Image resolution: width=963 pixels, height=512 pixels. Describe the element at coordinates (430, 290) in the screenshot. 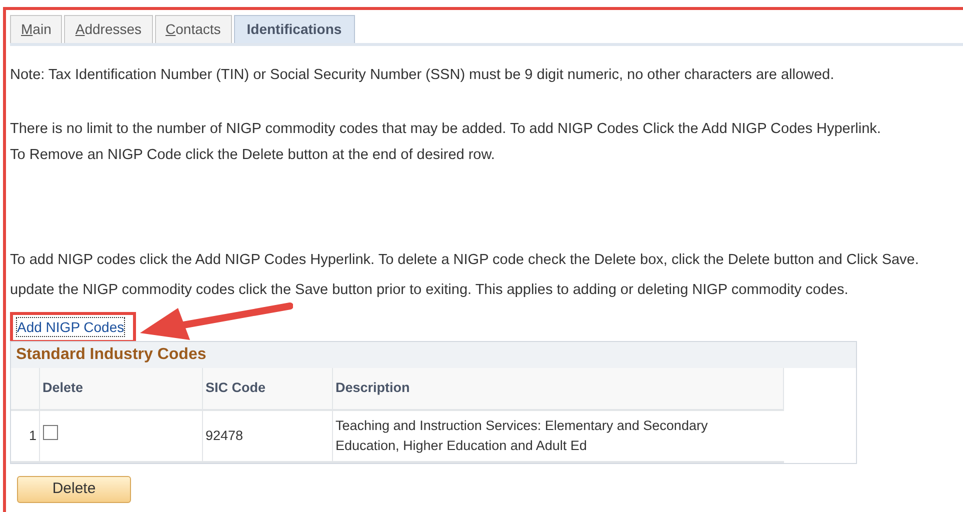

I see `instruction-text: update the NIGP commodity codes click the Save button prior to exiting. This applies to adding or deleting NIGP commodity codes.` at that location.